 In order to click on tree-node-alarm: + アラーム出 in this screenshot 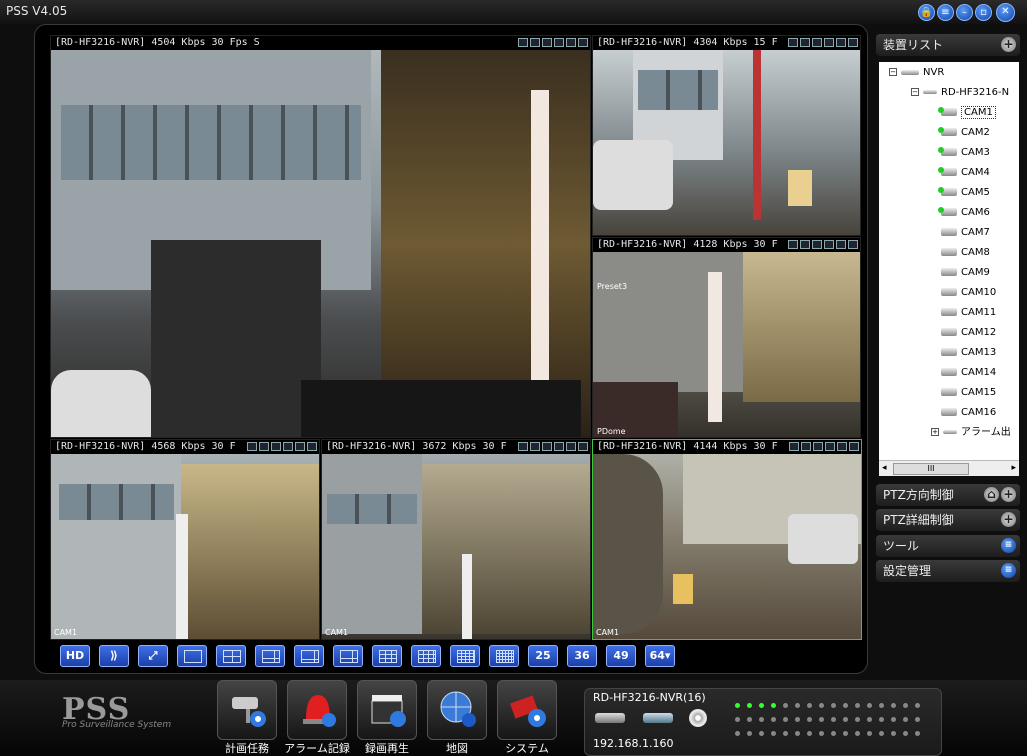, I will do `click(971, 433)`.